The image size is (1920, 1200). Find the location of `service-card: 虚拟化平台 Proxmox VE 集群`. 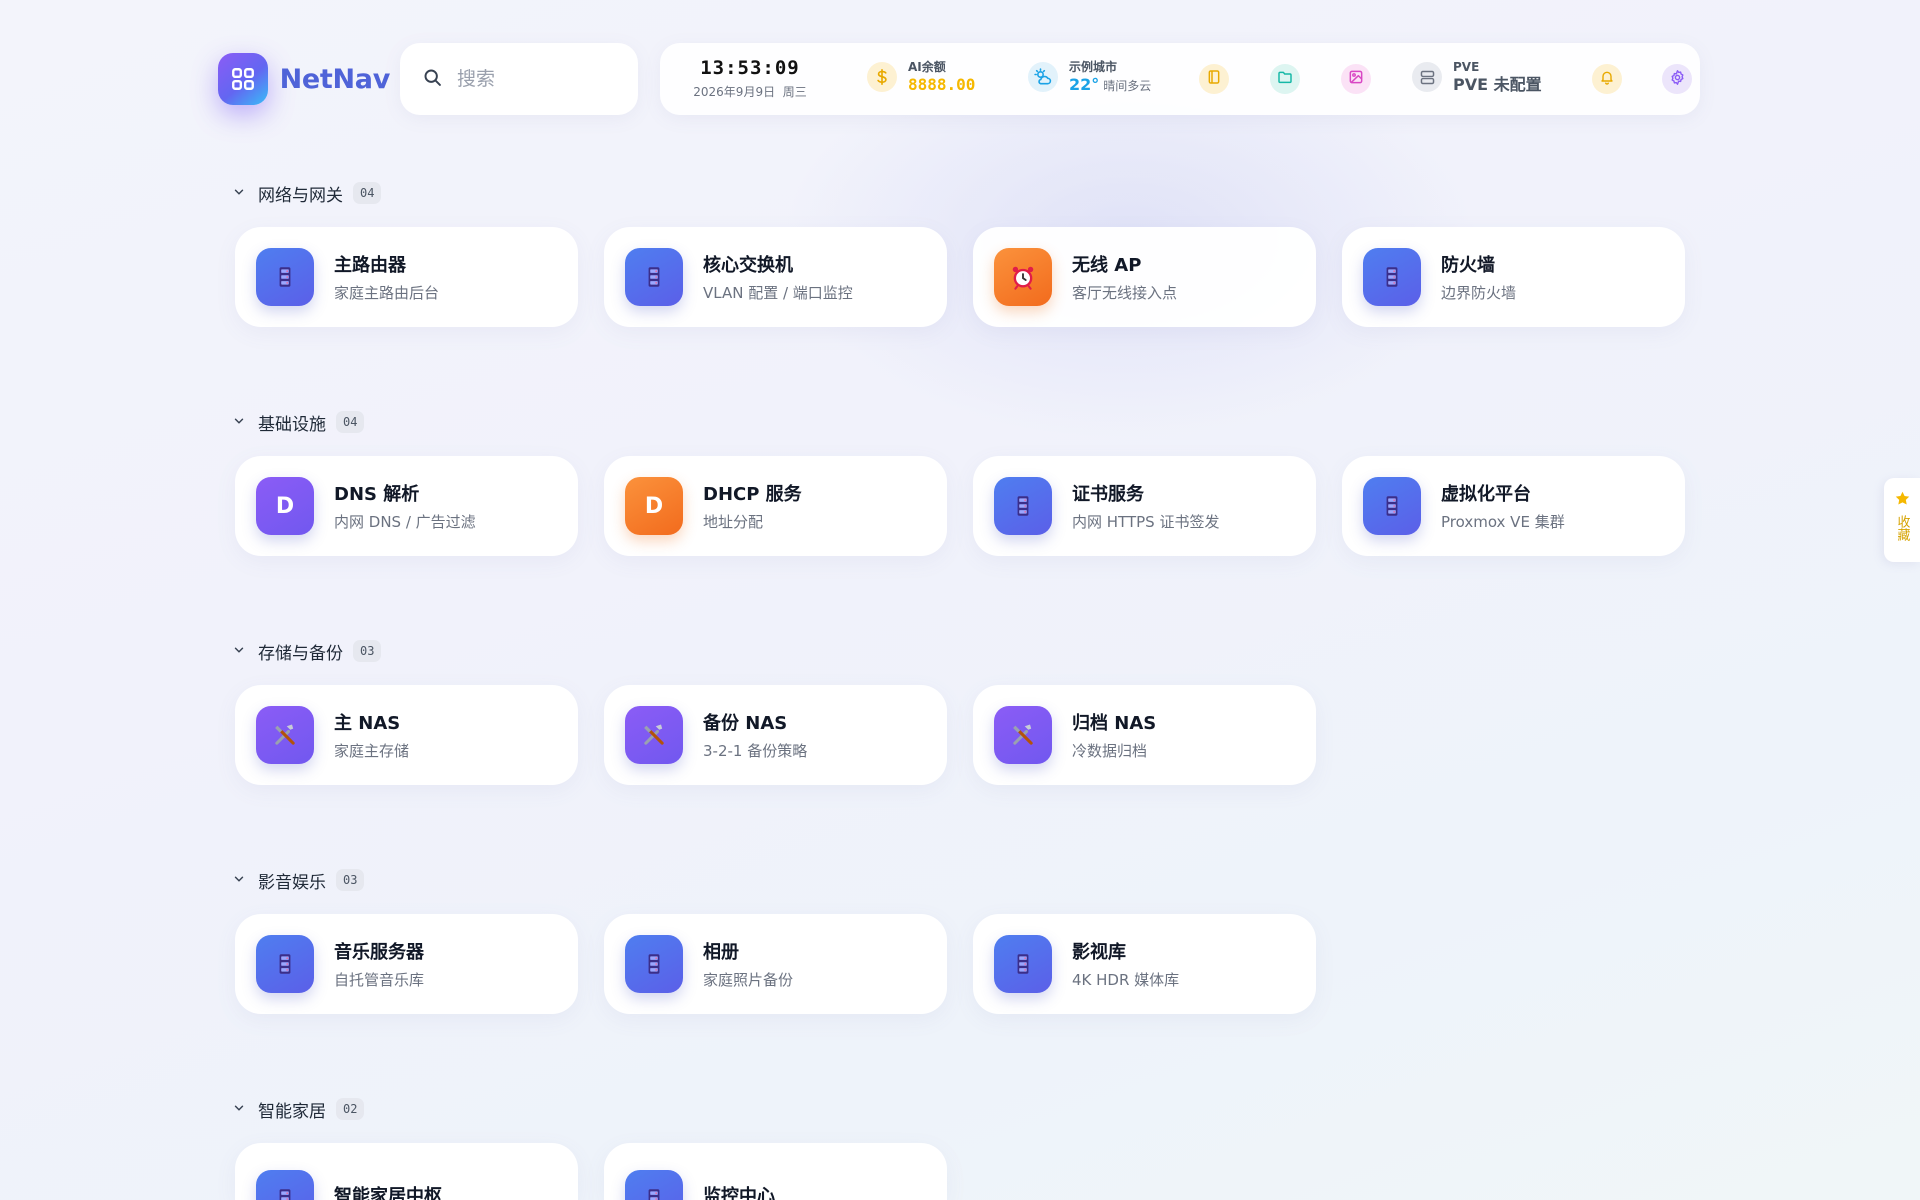

service-card: 虚拟化平台 Proxmox VE 集群 is located at coordinates (1513, 506).